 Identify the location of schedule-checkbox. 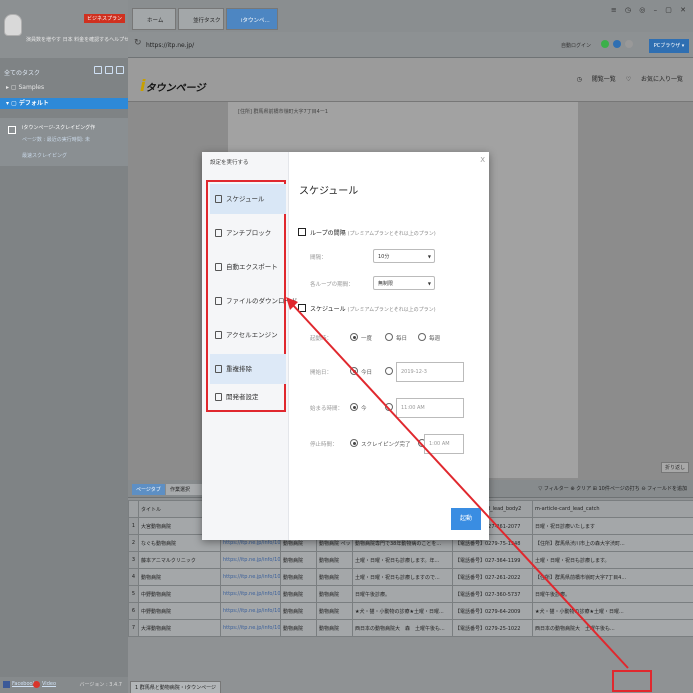
(302, 308).